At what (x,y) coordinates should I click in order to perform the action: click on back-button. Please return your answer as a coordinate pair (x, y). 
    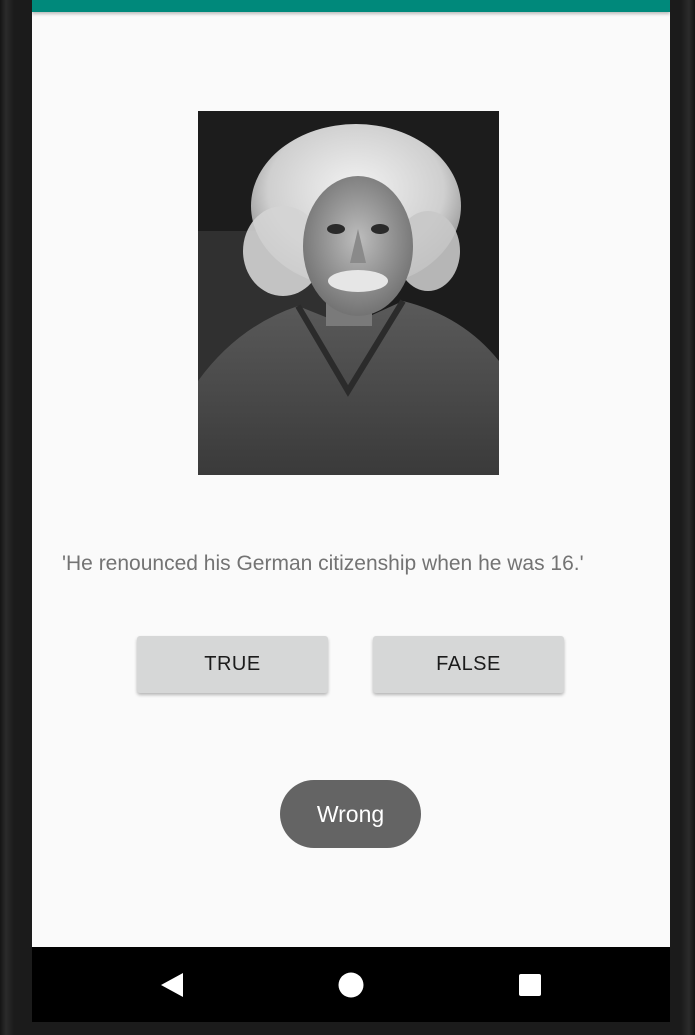
    Looking at the image, I should click on (172, 984).